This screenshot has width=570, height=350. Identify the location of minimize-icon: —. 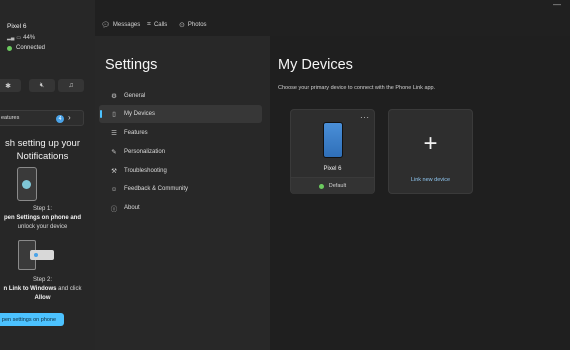
(557, 4).